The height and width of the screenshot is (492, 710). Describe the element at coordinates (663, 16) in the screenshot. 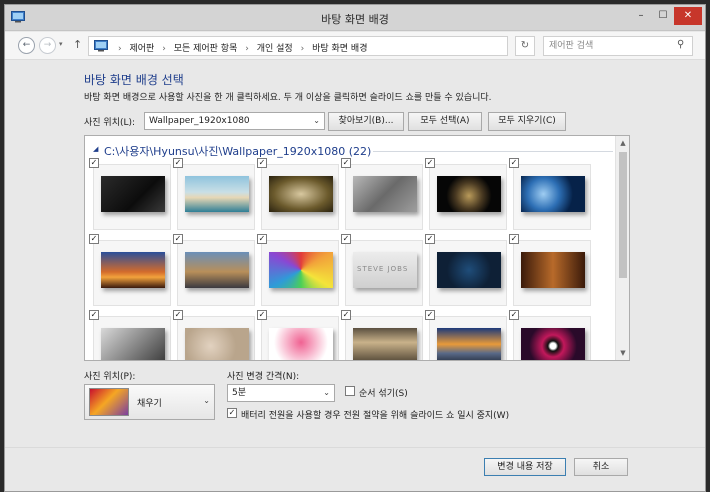

I see `maximize-button: ☐` at that location.